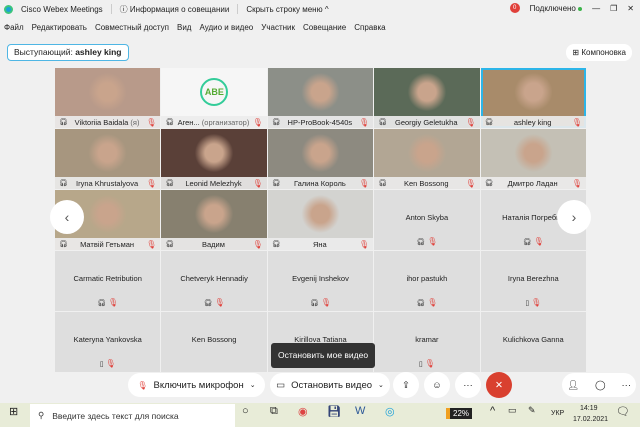 This screenshot has height=427, width=640. I want to click on menu-item: Совместный доступ, so click(132, 27).